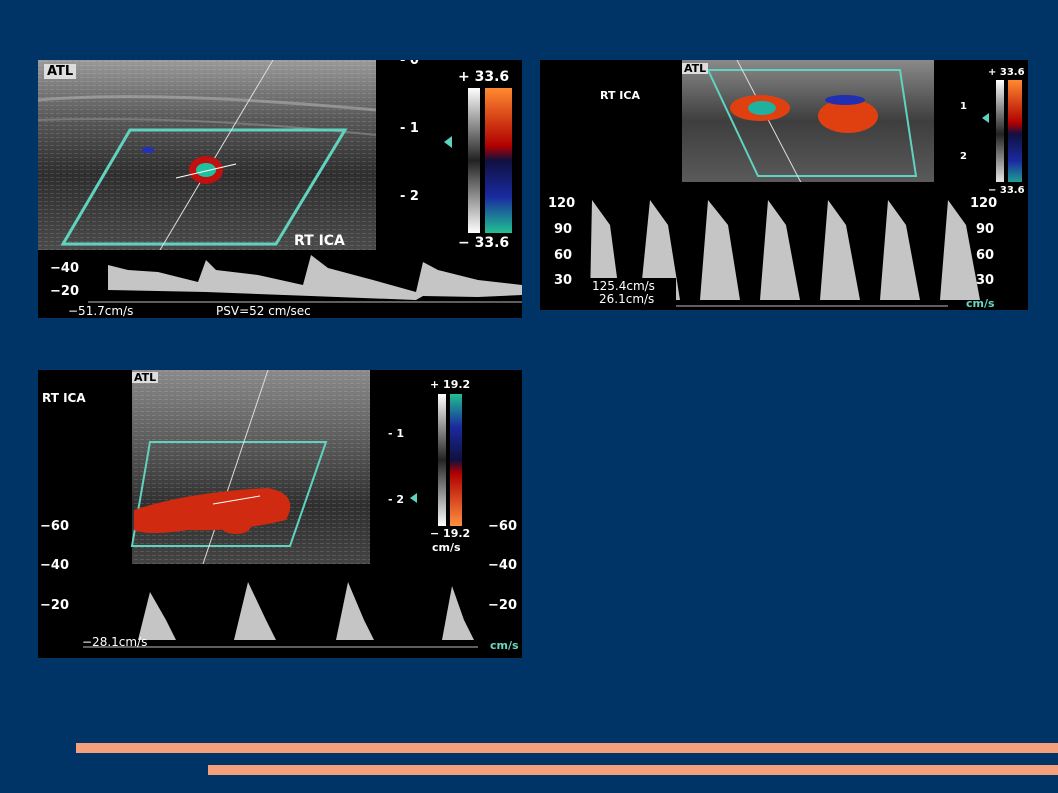 The height and width of the screenshot is (793, 1058). What do you see at coordinates (101, 311) in the screenshot?
I see `velocity-readout: −51.7cm/s` at bounding box center [101, 311].